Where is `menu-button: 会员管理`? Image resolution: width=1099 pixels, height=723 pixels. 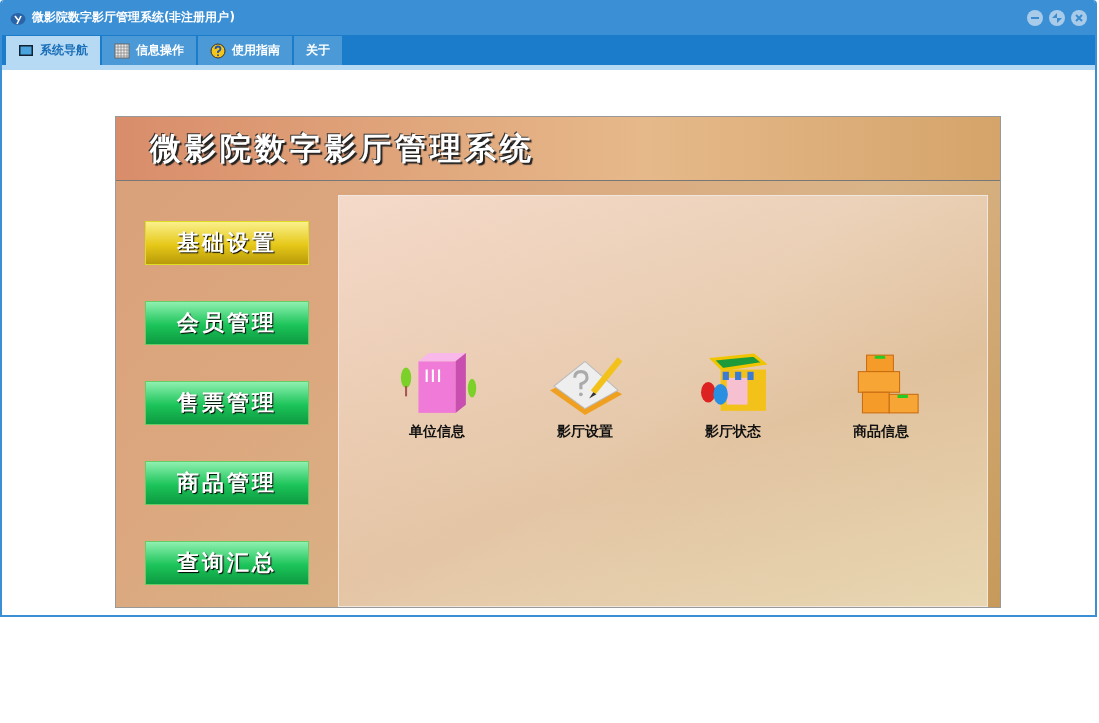
menu-button: 会员管理 is located at coordinates (227, 323).